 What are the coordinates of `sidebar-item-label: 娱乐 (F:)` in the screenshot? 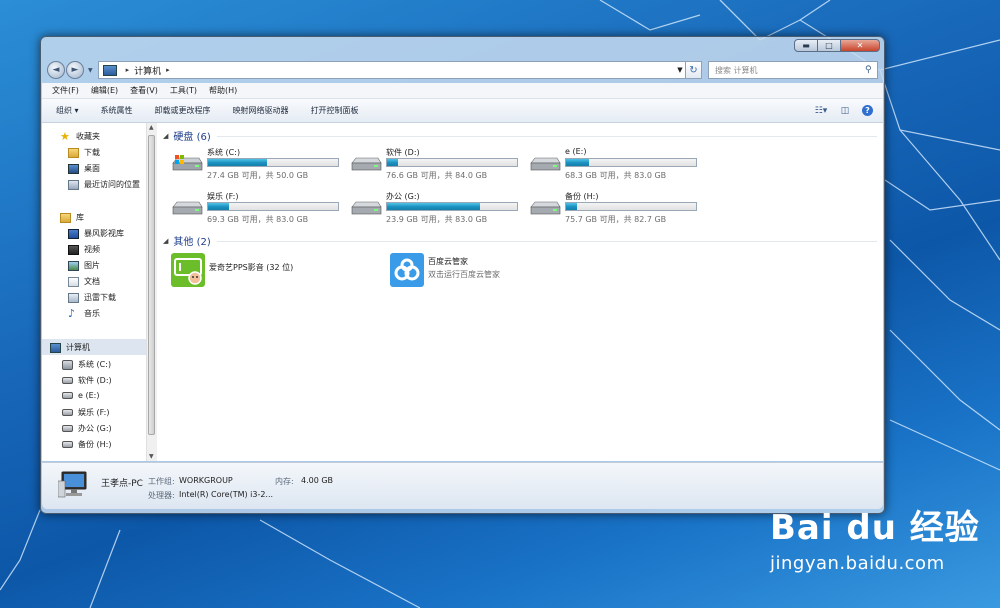 It's located at (94, 412).